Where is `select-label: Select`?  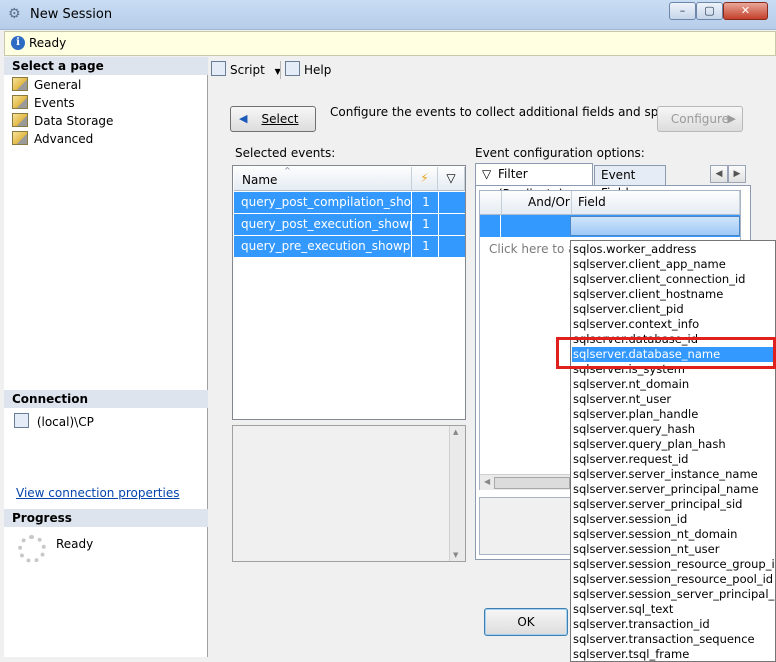 select-label: Select is located at coordinates (280, 119).